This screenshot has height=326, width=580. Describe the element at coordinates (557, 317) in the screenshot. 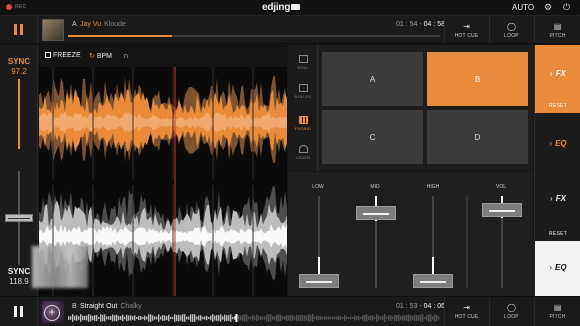

I see `pitch-label: PITCH` at that location.